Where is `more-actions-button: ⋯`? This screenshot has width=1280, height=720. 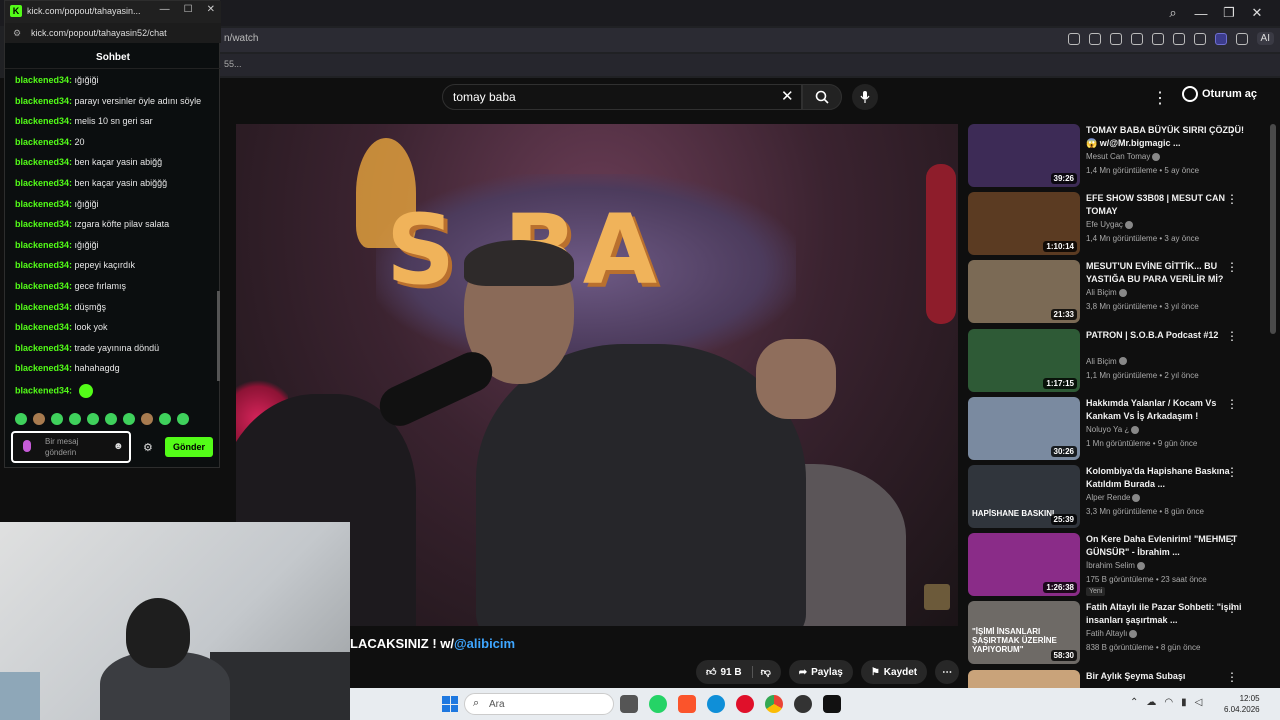 more-actions-button: ⋯ is located at coordinates (947, 672).